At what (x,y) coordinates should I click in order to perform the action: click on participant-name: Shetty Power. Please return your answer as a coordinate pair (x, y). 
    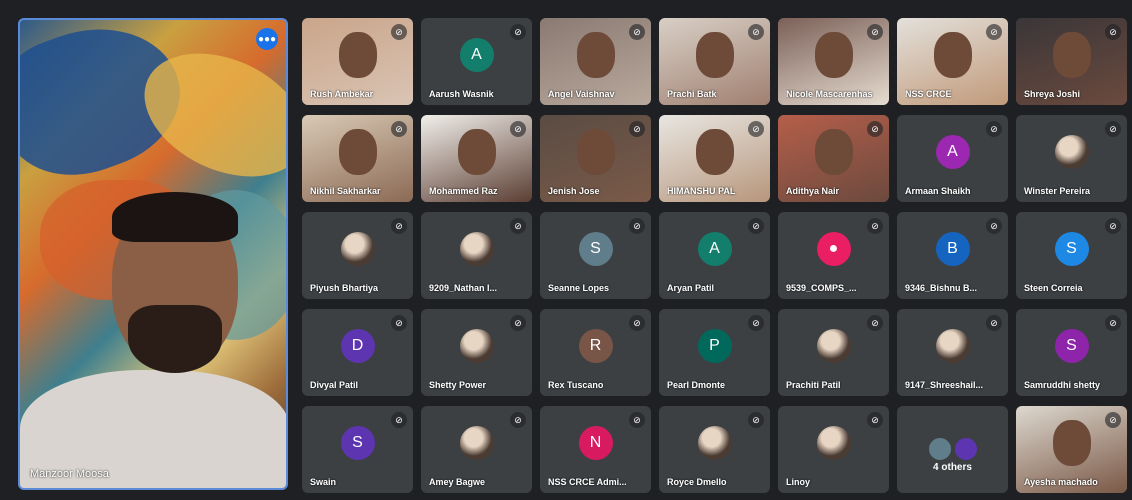
    Looking at the image, I should click on (458, 385).